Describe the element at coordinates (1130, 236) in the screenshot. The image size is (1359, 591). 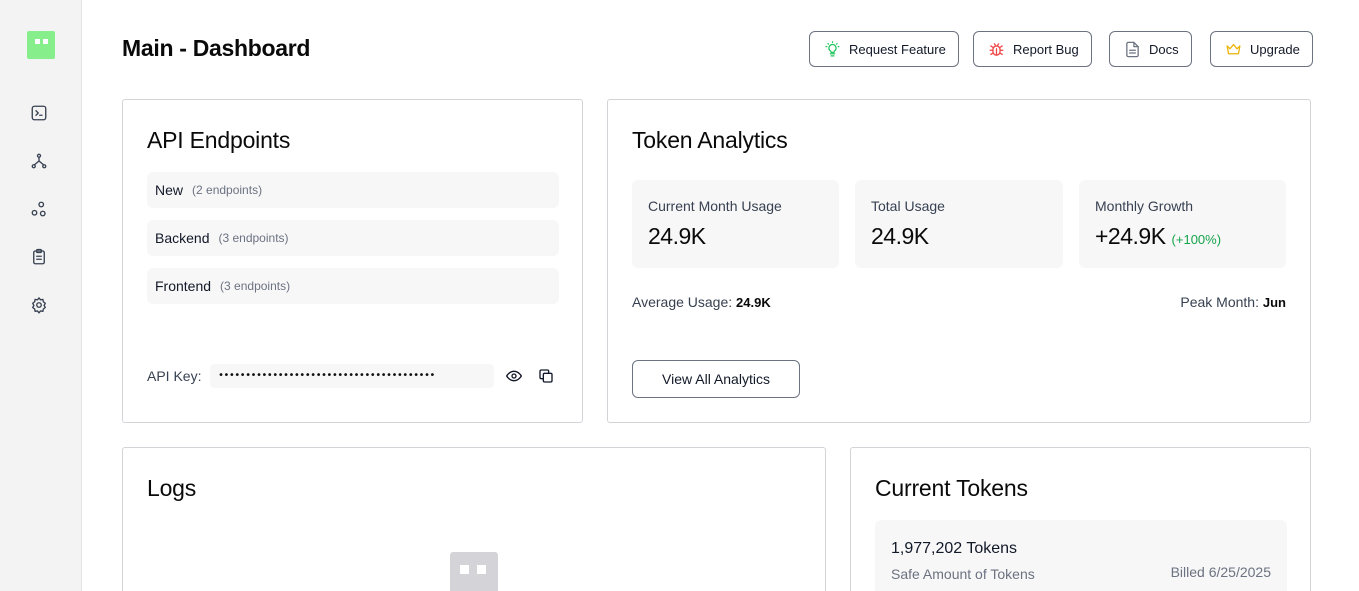
I see `stat-value: +24.9K` at that location.